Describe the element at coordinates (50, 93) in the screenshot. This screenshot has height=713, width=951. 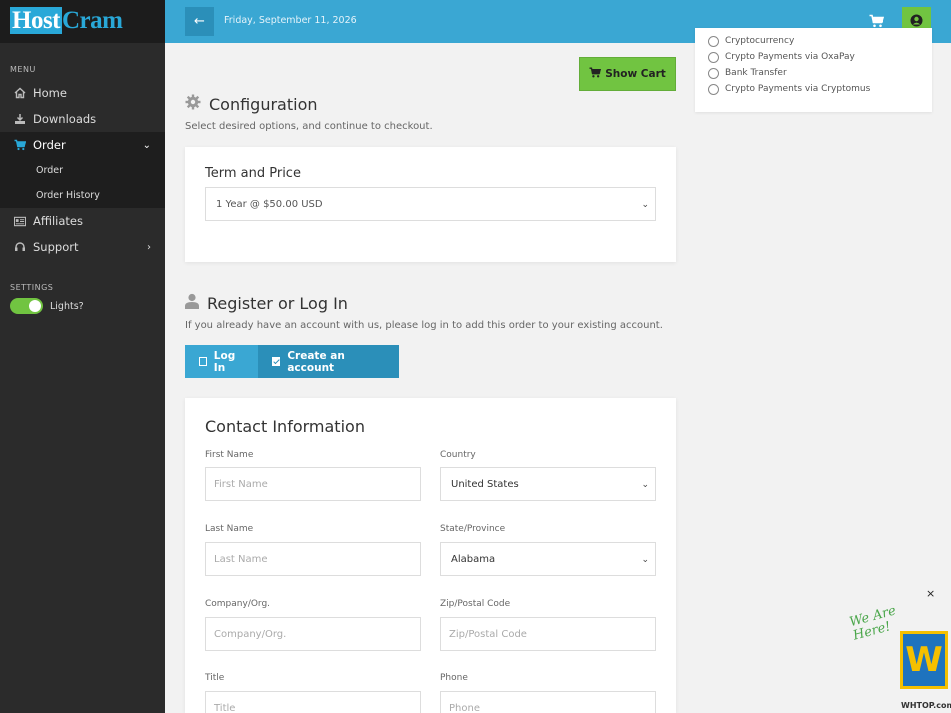
I see `sidebar-item-label: Home` at that location.